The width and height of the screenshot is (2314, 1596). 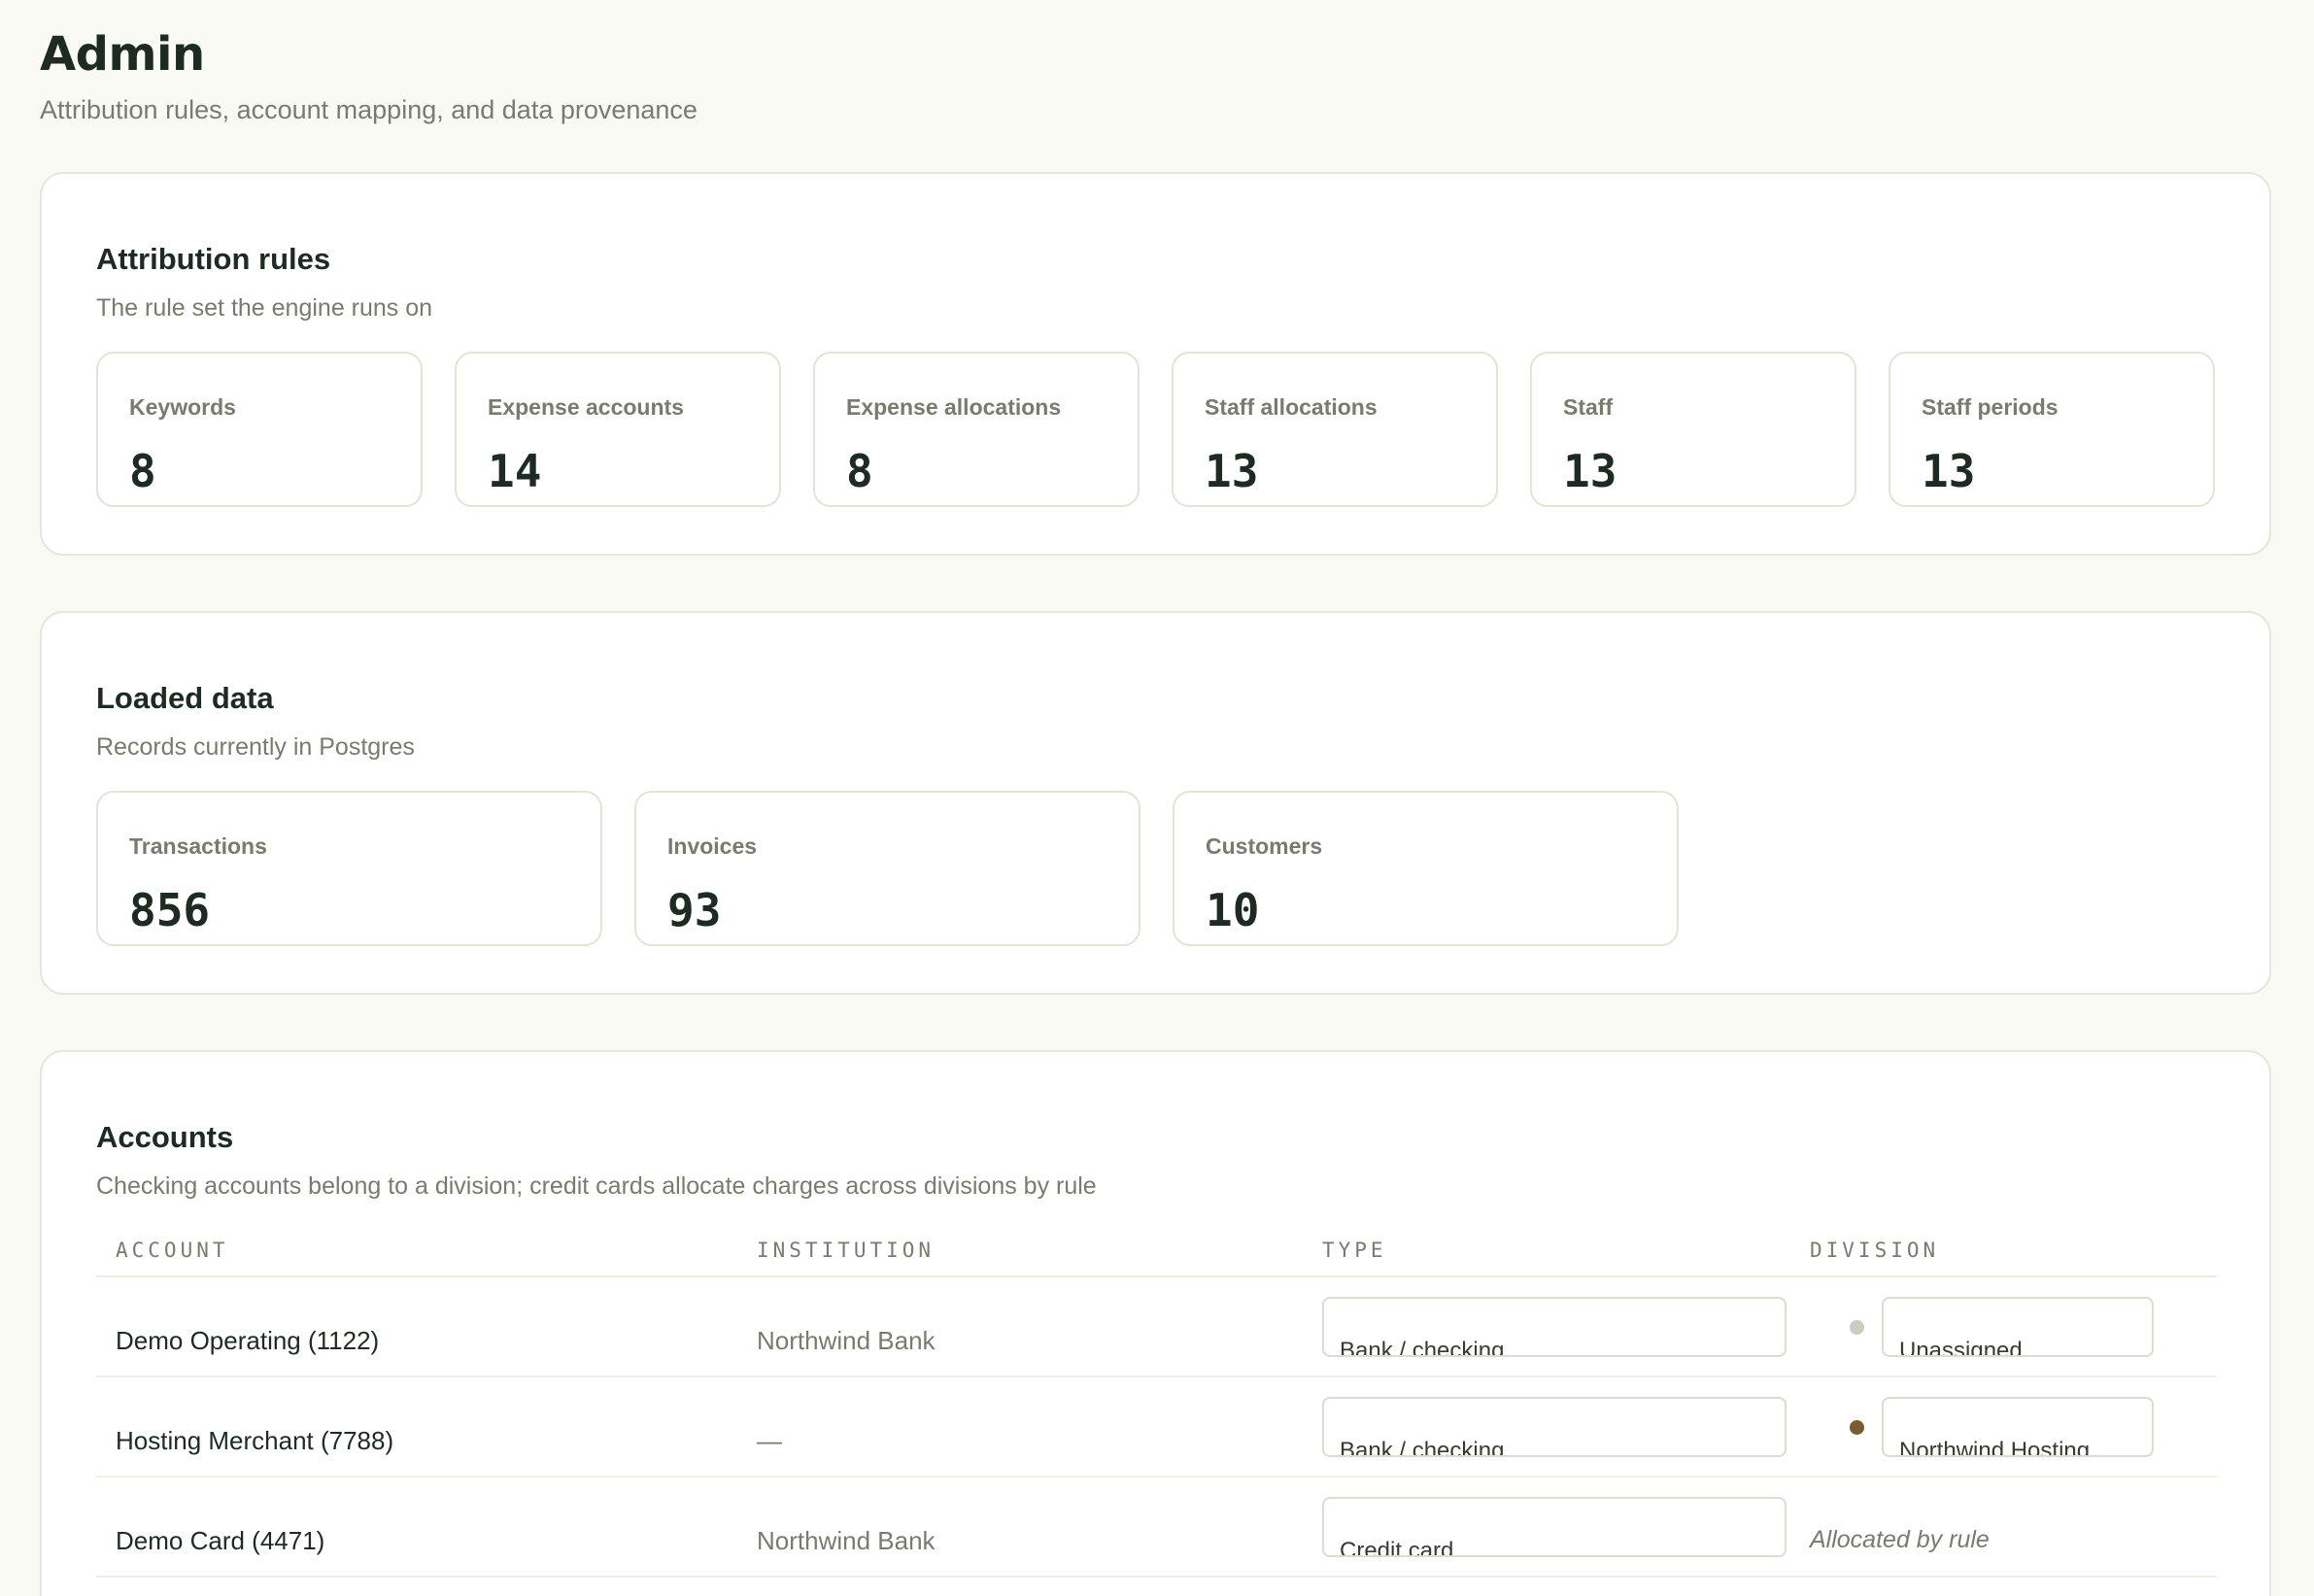 What do you see at coordinates (1264, 846) in the screenshot?
I see `stat-label: Customers` at bounding box center [1264, 846].